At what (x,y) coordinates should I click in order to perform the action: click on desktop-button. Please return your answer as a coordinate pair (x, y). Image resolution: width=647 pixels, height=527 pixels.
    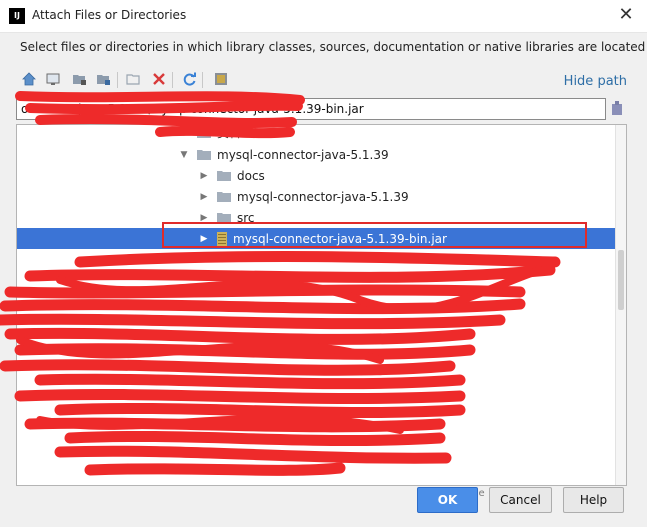
    Looking at the image, I should click on (53, 79).